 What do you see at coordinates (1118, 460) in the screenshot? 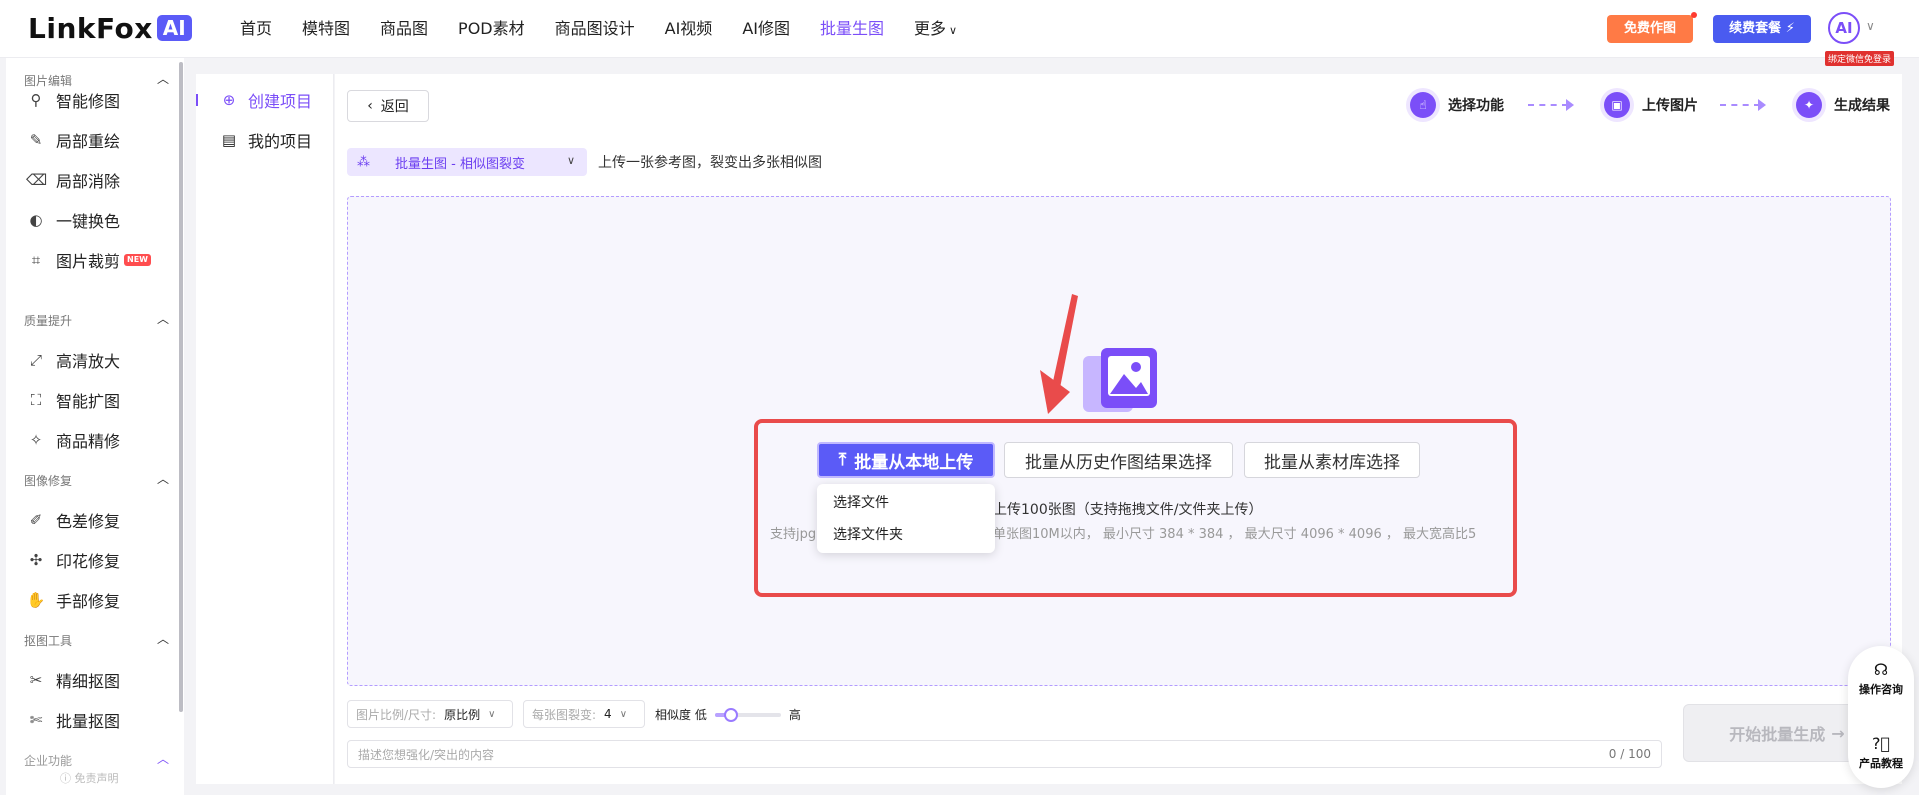
I see `select-history-button: 批量从历史作图结果选择` at bounding box center [1118, 460].